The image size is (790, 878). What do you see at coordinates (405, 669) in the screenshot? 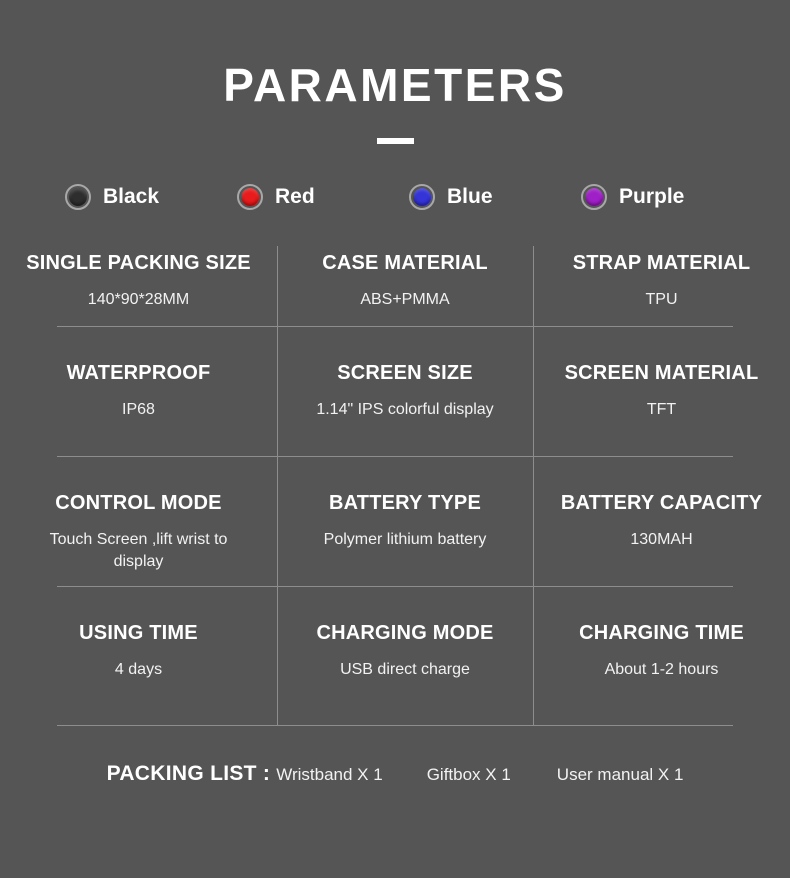
I see `spec-value: USB direct charge` at bounding box center [405, 669].